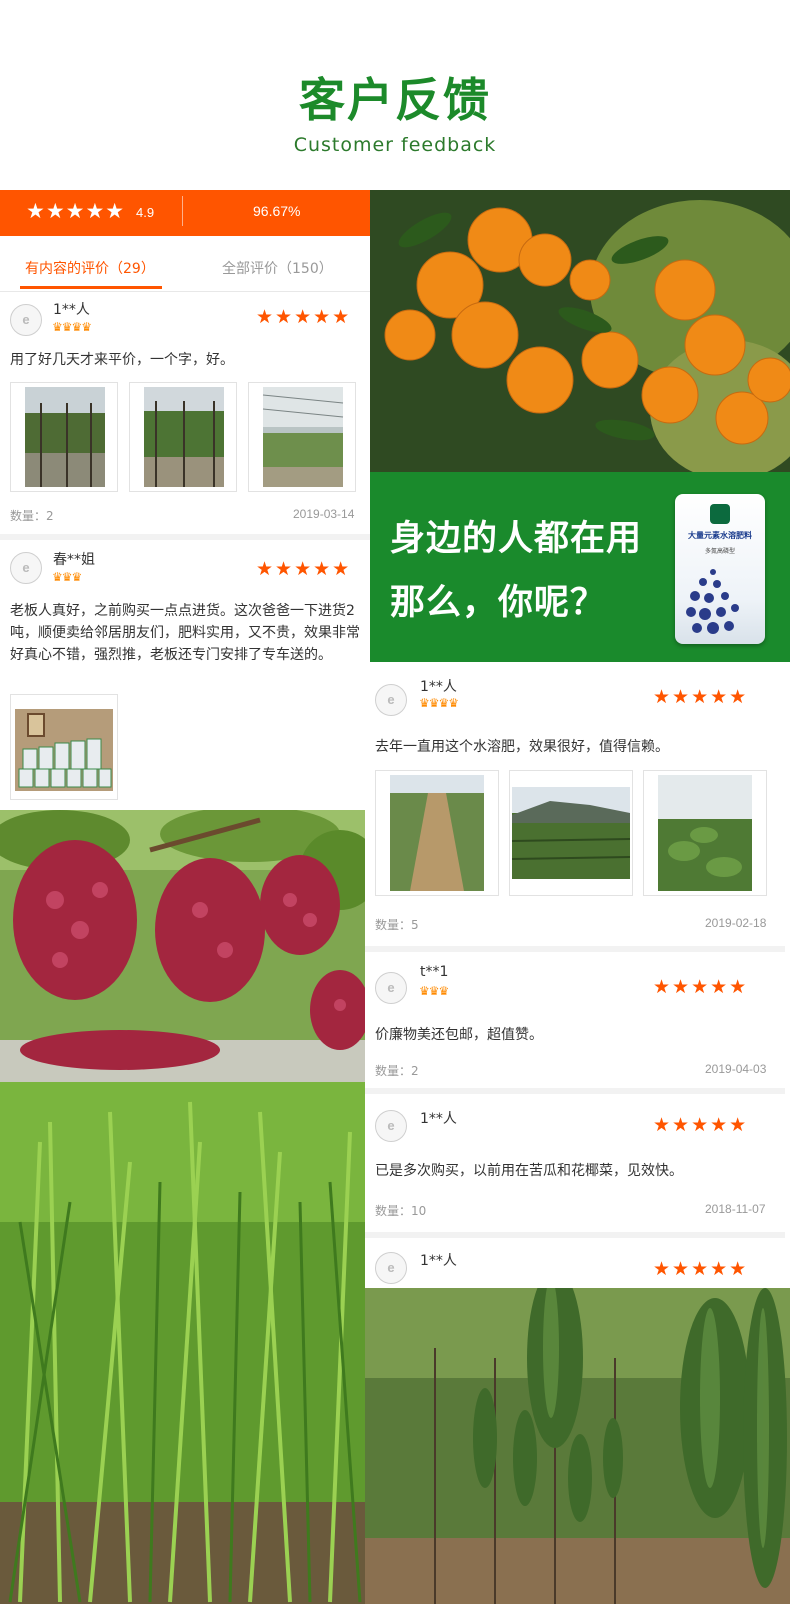  What do you see at coordinates (736, 923) in the screenshot?
I see `review-date: 2019-02-18` at bounding box center [736, 923].